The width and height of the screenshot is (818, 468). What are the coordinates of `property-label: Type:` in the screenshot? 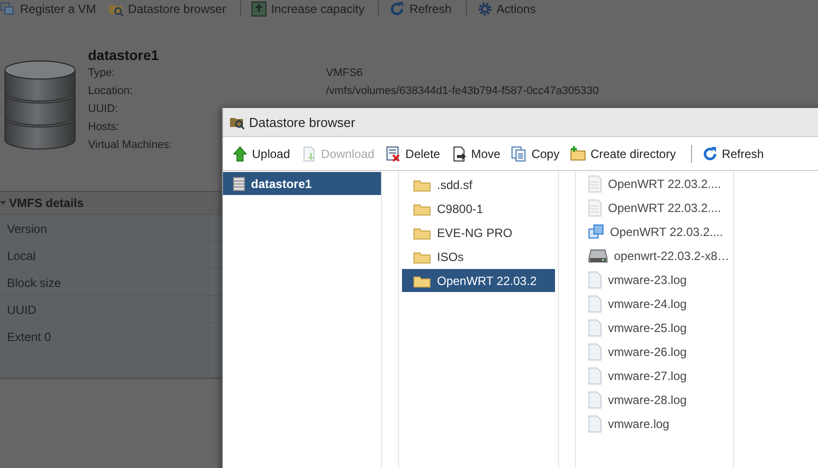 It's located at (101, 73).